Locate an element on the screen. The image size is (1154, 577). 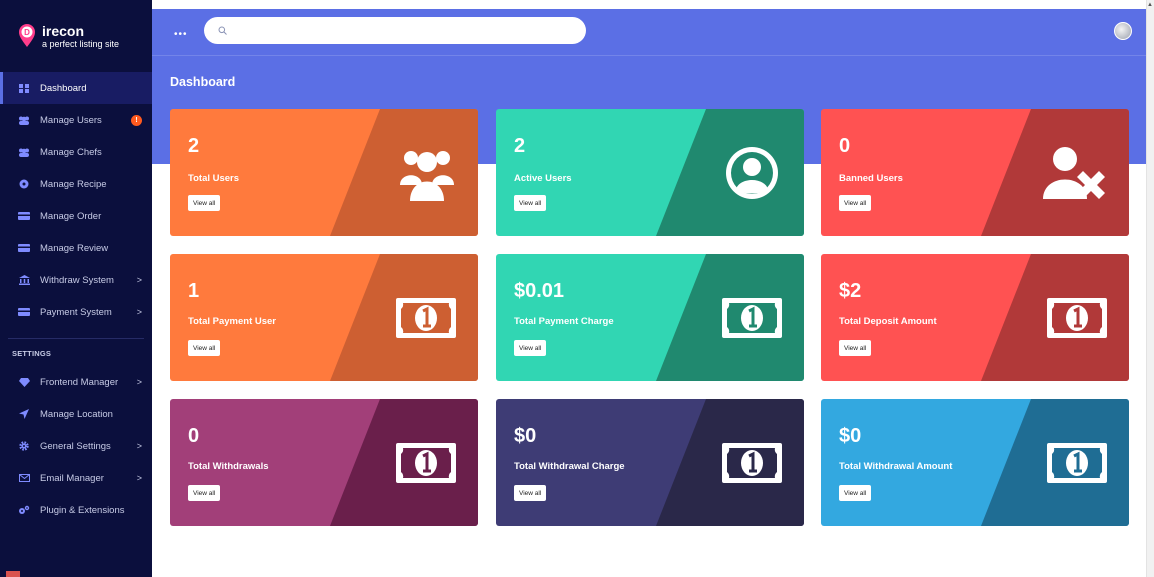
scroll-up-icon: ▲ is located at coordinates (1150, 5).